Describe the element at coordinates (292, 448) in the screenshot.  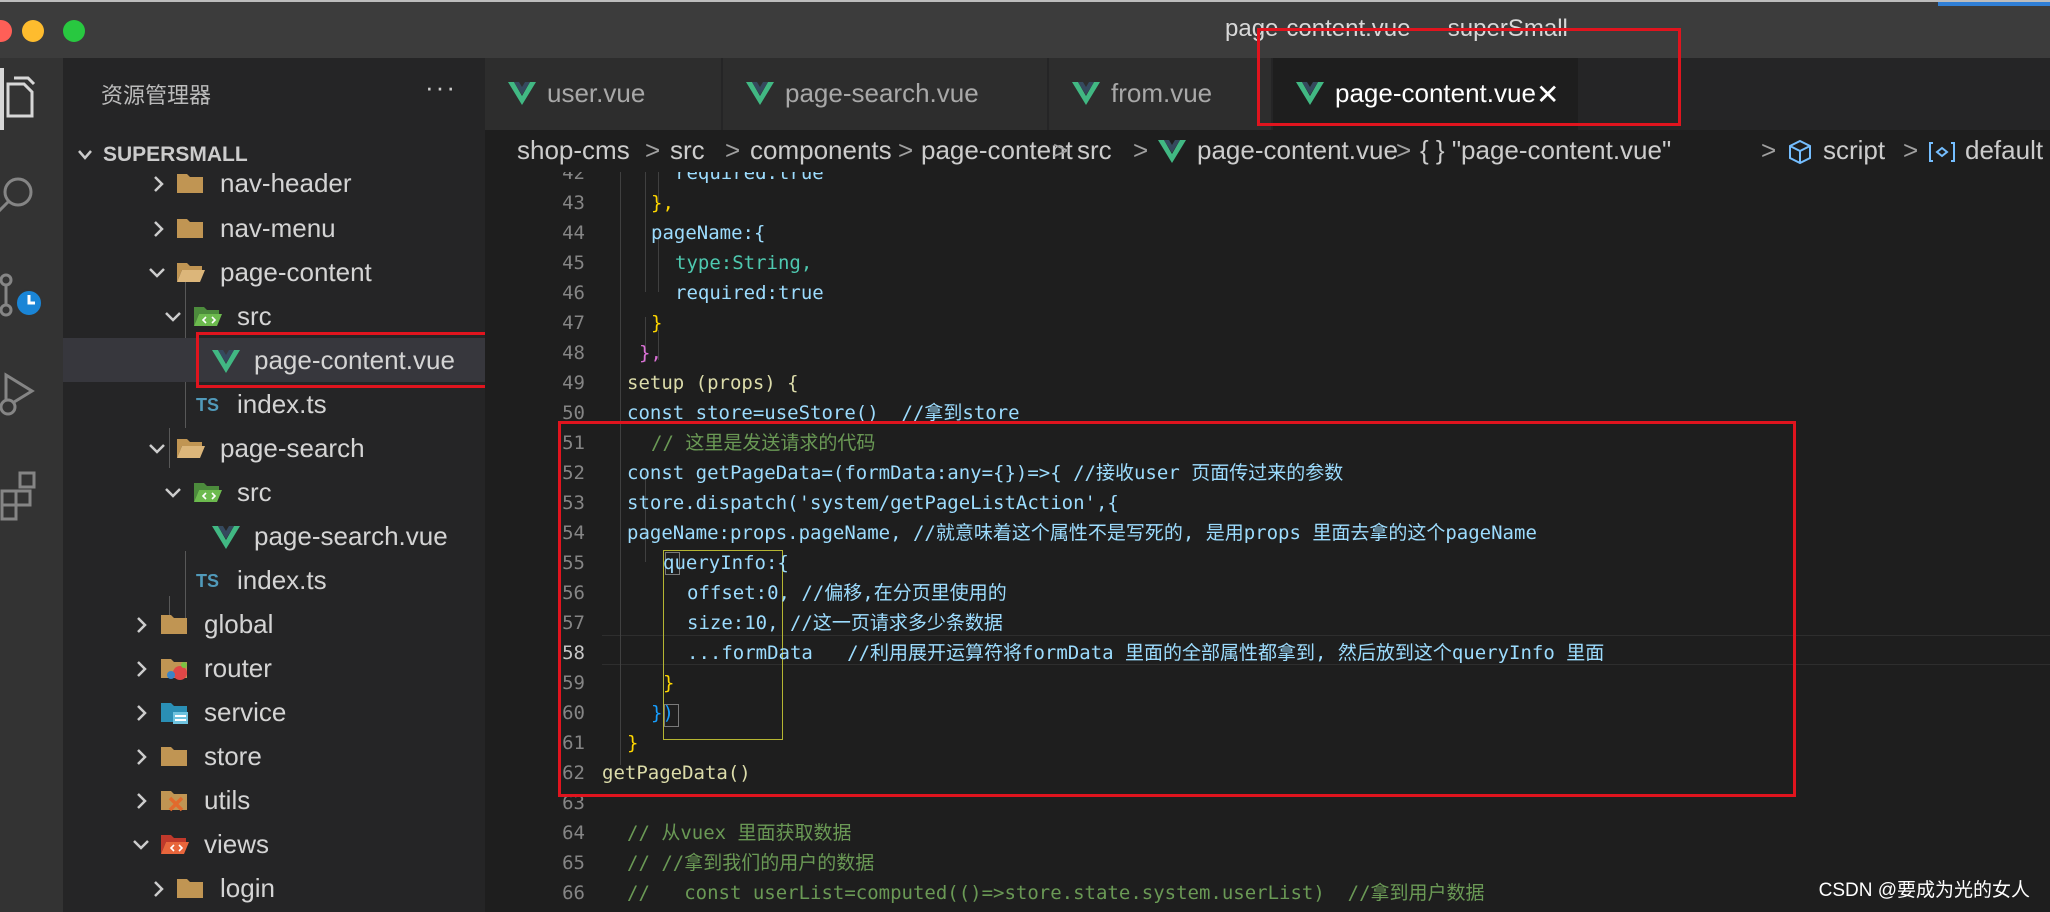
I see `tree-item-label: page-search` at that location.